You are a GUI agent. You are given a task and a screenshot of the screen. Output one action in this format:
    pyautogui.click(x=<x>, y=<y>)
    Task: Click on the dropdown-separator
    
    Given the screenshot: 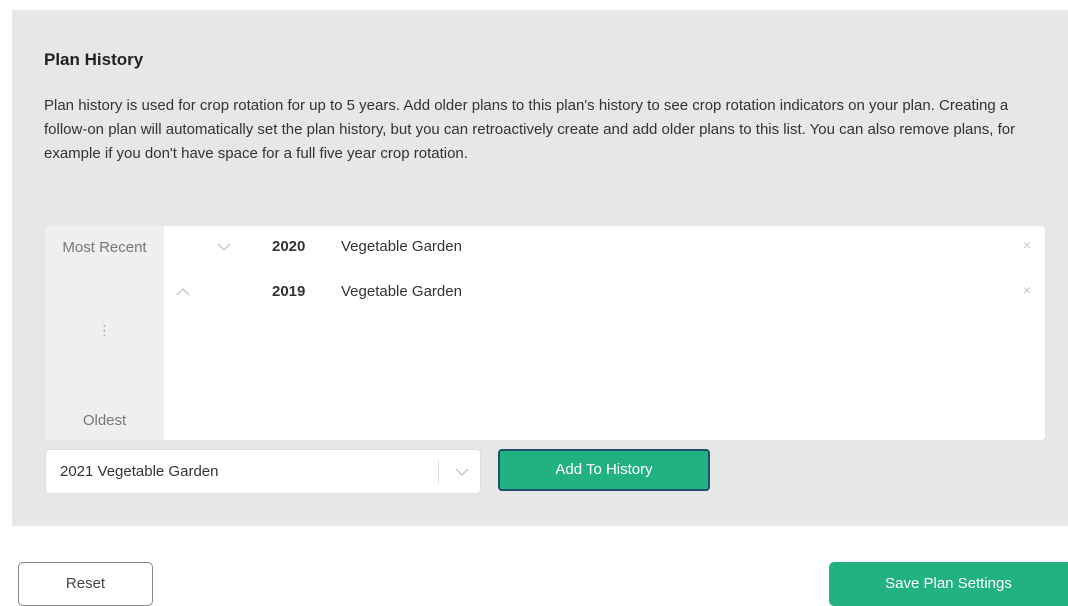 What is the action you would take?
    pyautogui.click(x=438, y=472)
    